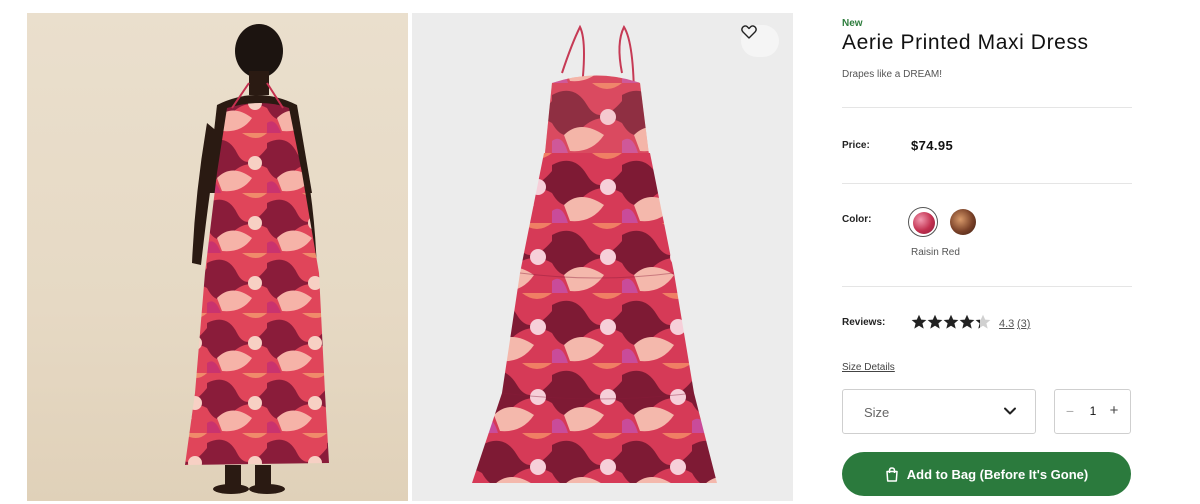 The height and width of the screenshot is (504, 1200). I want to click on size-details-link: Size Details, so click(868, 367).